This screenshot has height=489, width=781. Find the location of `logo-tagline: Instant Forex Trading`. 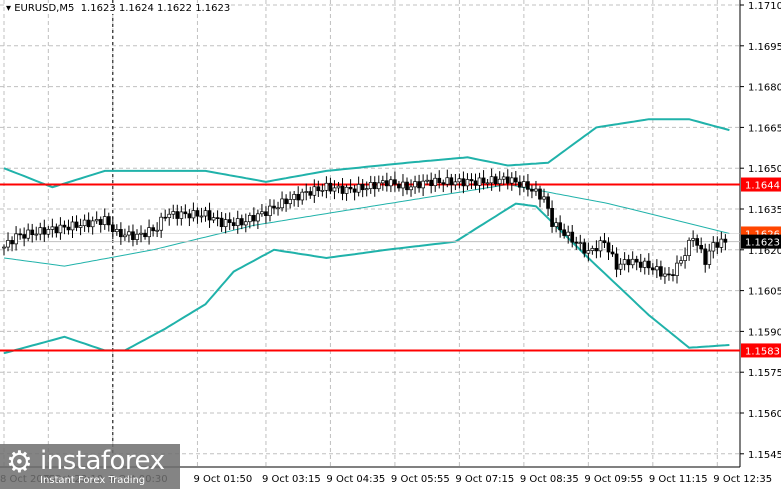

logo-tagline: Instant Forex Trading is located at coordinates (93, 480).